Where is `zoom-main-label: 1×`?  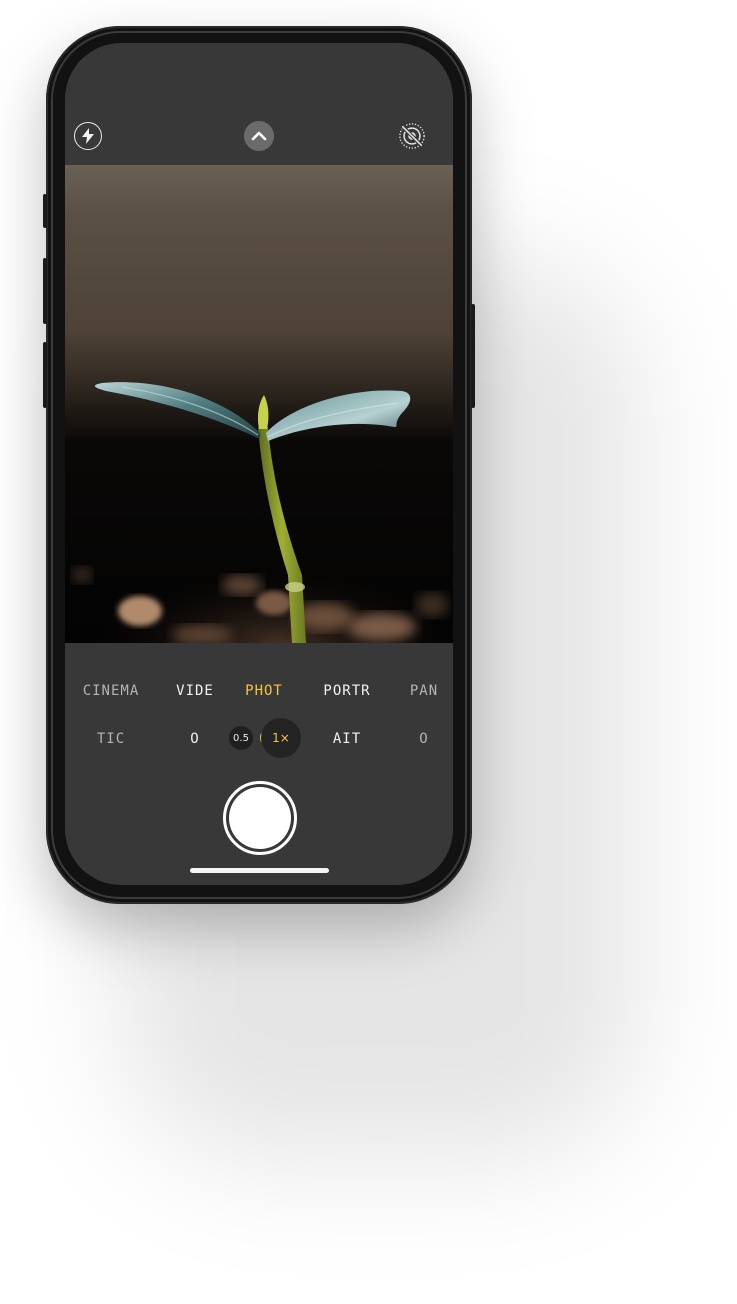
zoom-main-label: 1× is located at coordinates (281, 738).